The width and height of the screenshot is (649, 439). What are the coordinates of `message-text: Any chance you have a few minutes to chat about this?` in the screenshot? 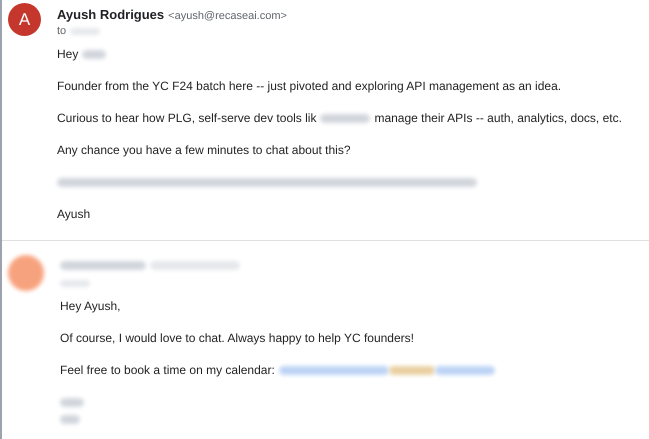 It's located at (204, 150).